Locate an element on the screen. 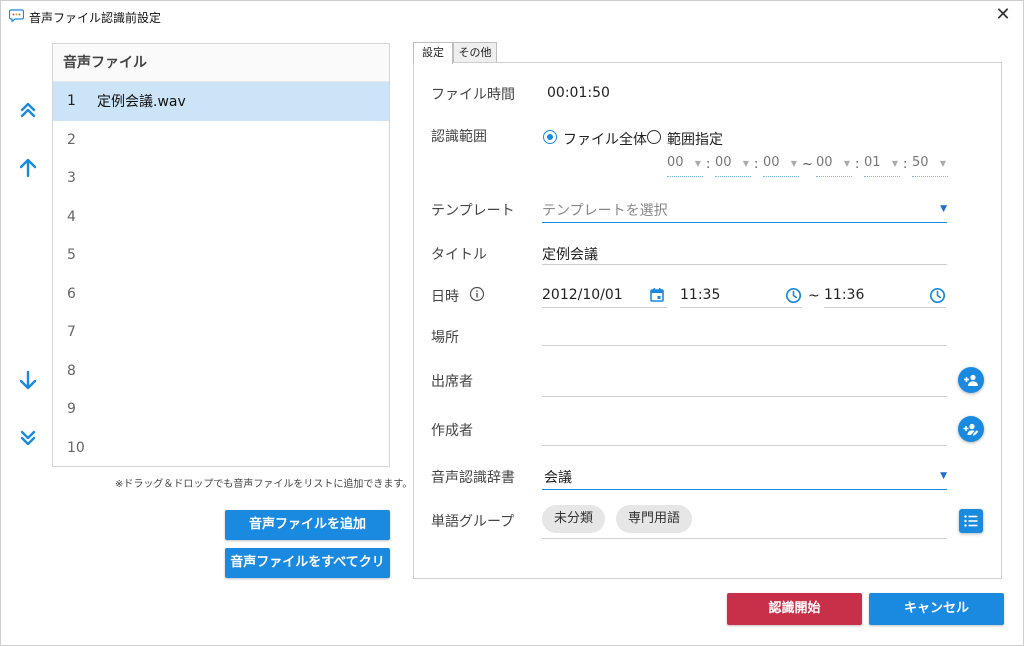  time-range-tilde: ~ is located at coordinates (814, 296).